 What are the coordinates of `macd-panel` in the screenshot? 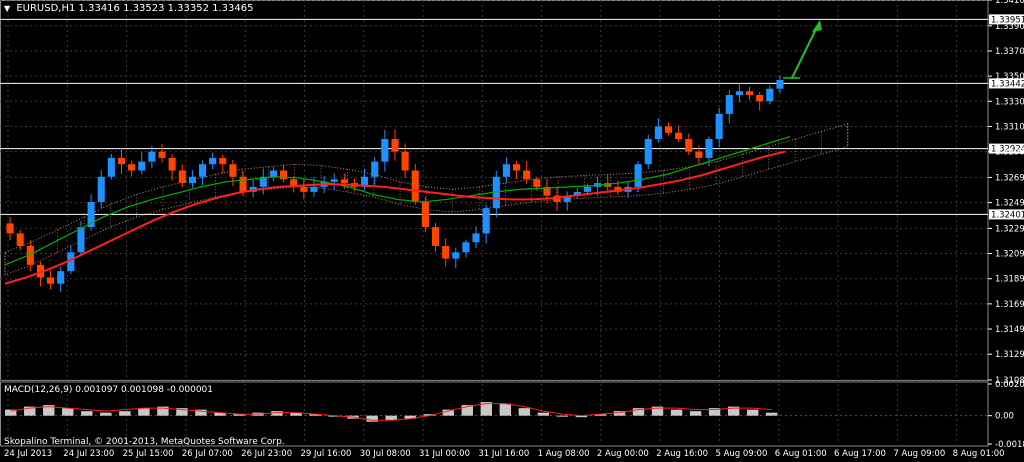 It's located at (494, 412).